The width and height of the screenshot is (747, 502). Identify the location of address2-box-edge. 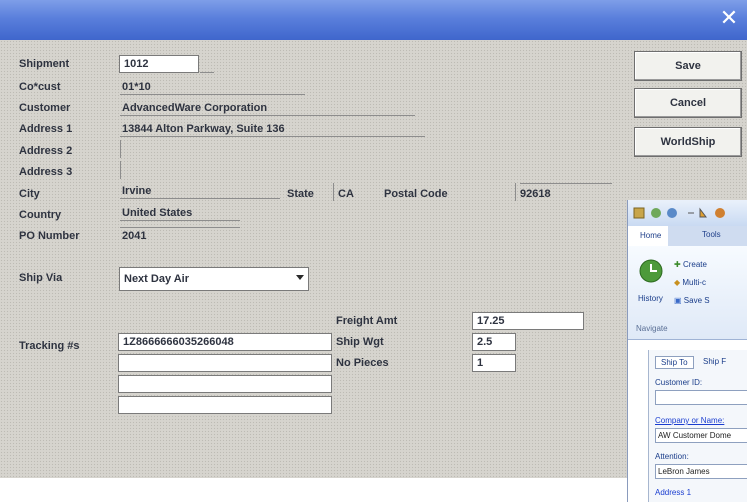
(120, 149).